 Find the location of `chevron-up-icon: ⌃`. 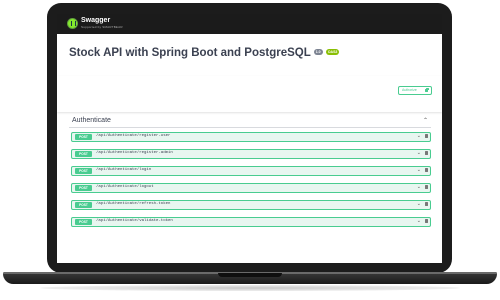

chevron-up-icon: ⌃ is located at coordinates (425, 120).